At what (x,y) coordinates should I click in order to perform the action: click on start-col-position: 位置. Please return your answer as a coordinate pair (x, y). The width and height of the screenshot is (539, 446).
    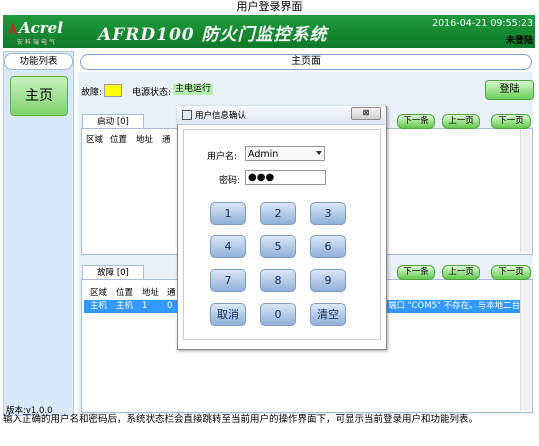
    Looking at the image, I should click on (119, 140).